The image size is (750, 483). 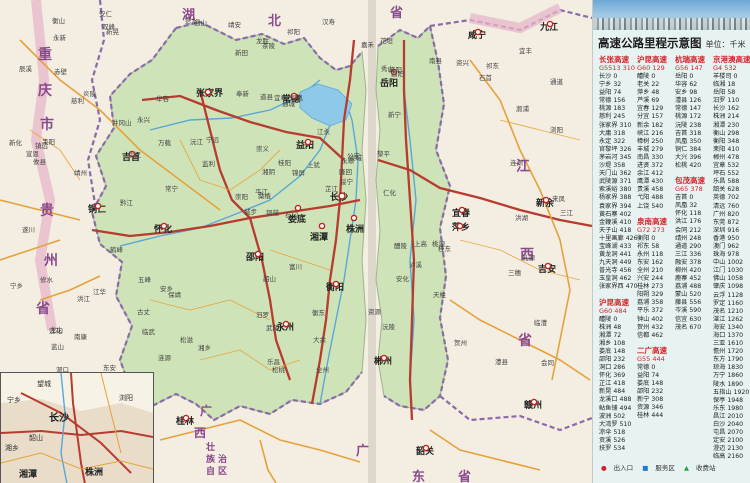 I want to click on highway-code-length: G72 273, so click(x=651, y=229).